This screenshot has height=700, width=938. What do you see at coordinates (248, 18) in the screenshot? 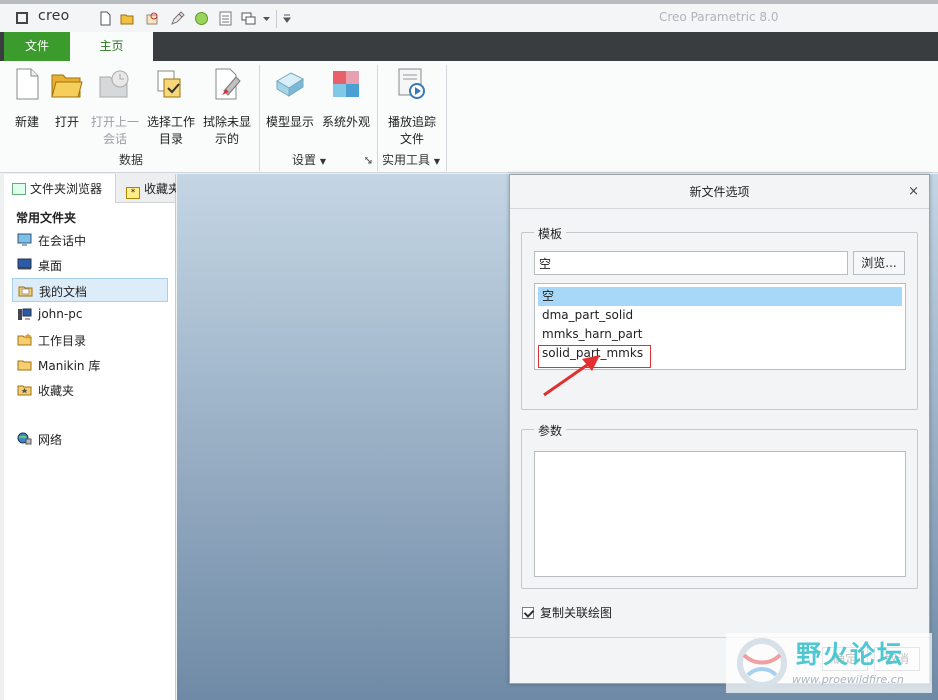
I see `windows-icon` at bounding box center [248, 18].